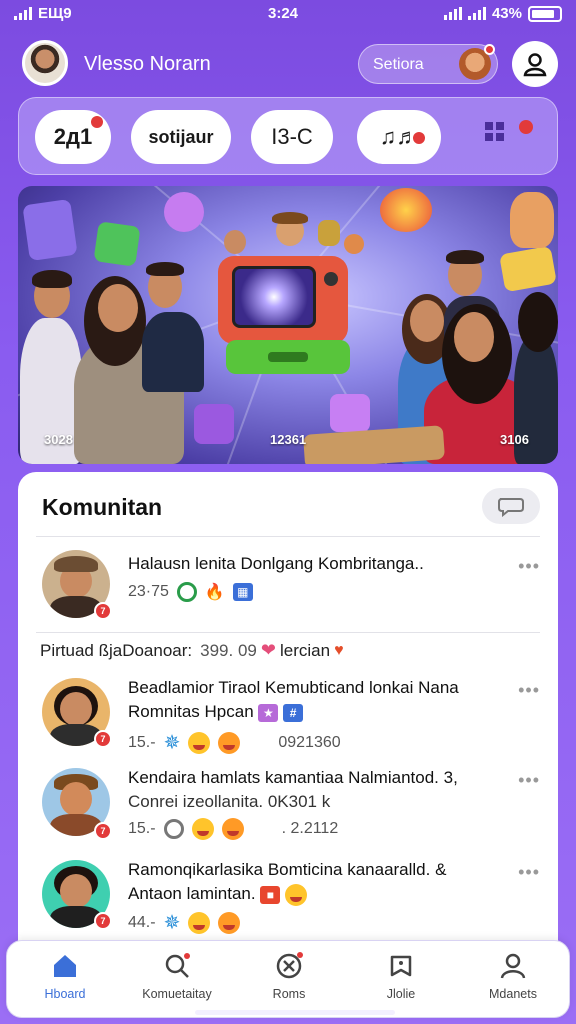 The width and height of the screenshot is (576, 1024). What do you see at coordinates (509, 136) in the screenshot?
I see `grid-menu-icon` at bounding box center [509, 136].